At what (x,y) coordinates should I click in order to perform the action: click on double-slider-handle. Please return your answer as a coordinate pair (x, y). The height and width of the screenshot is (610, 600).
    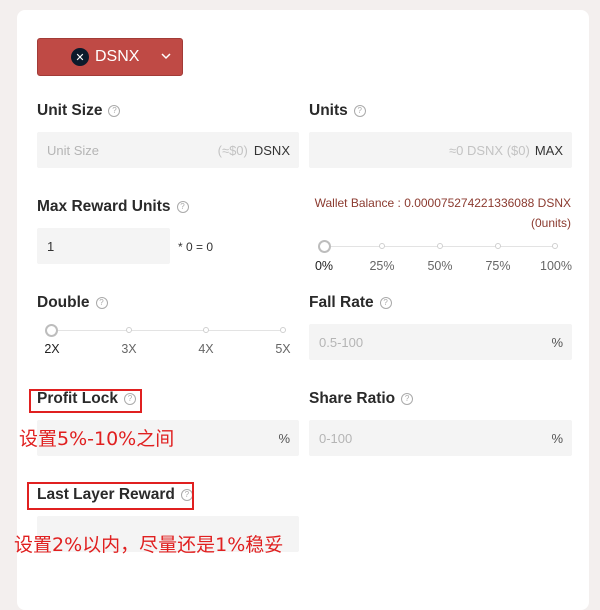
    Looking at the image, I should click on (51, 330).